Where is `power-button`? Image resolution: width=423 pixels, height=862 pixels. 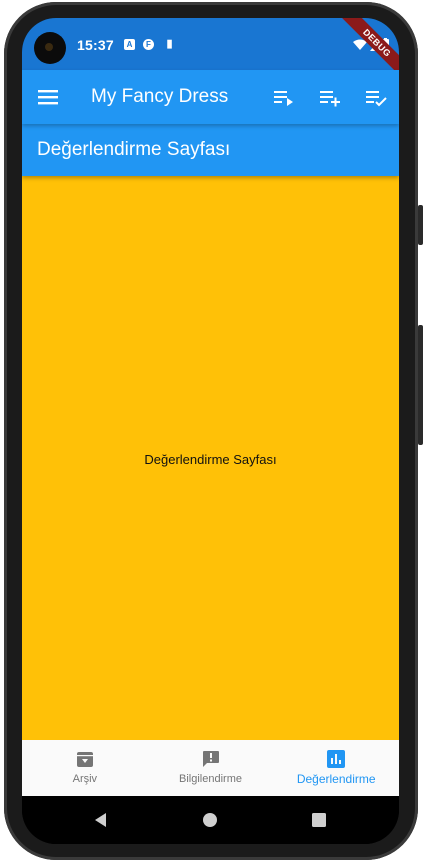
power-button is located at coordinates (420, 385).